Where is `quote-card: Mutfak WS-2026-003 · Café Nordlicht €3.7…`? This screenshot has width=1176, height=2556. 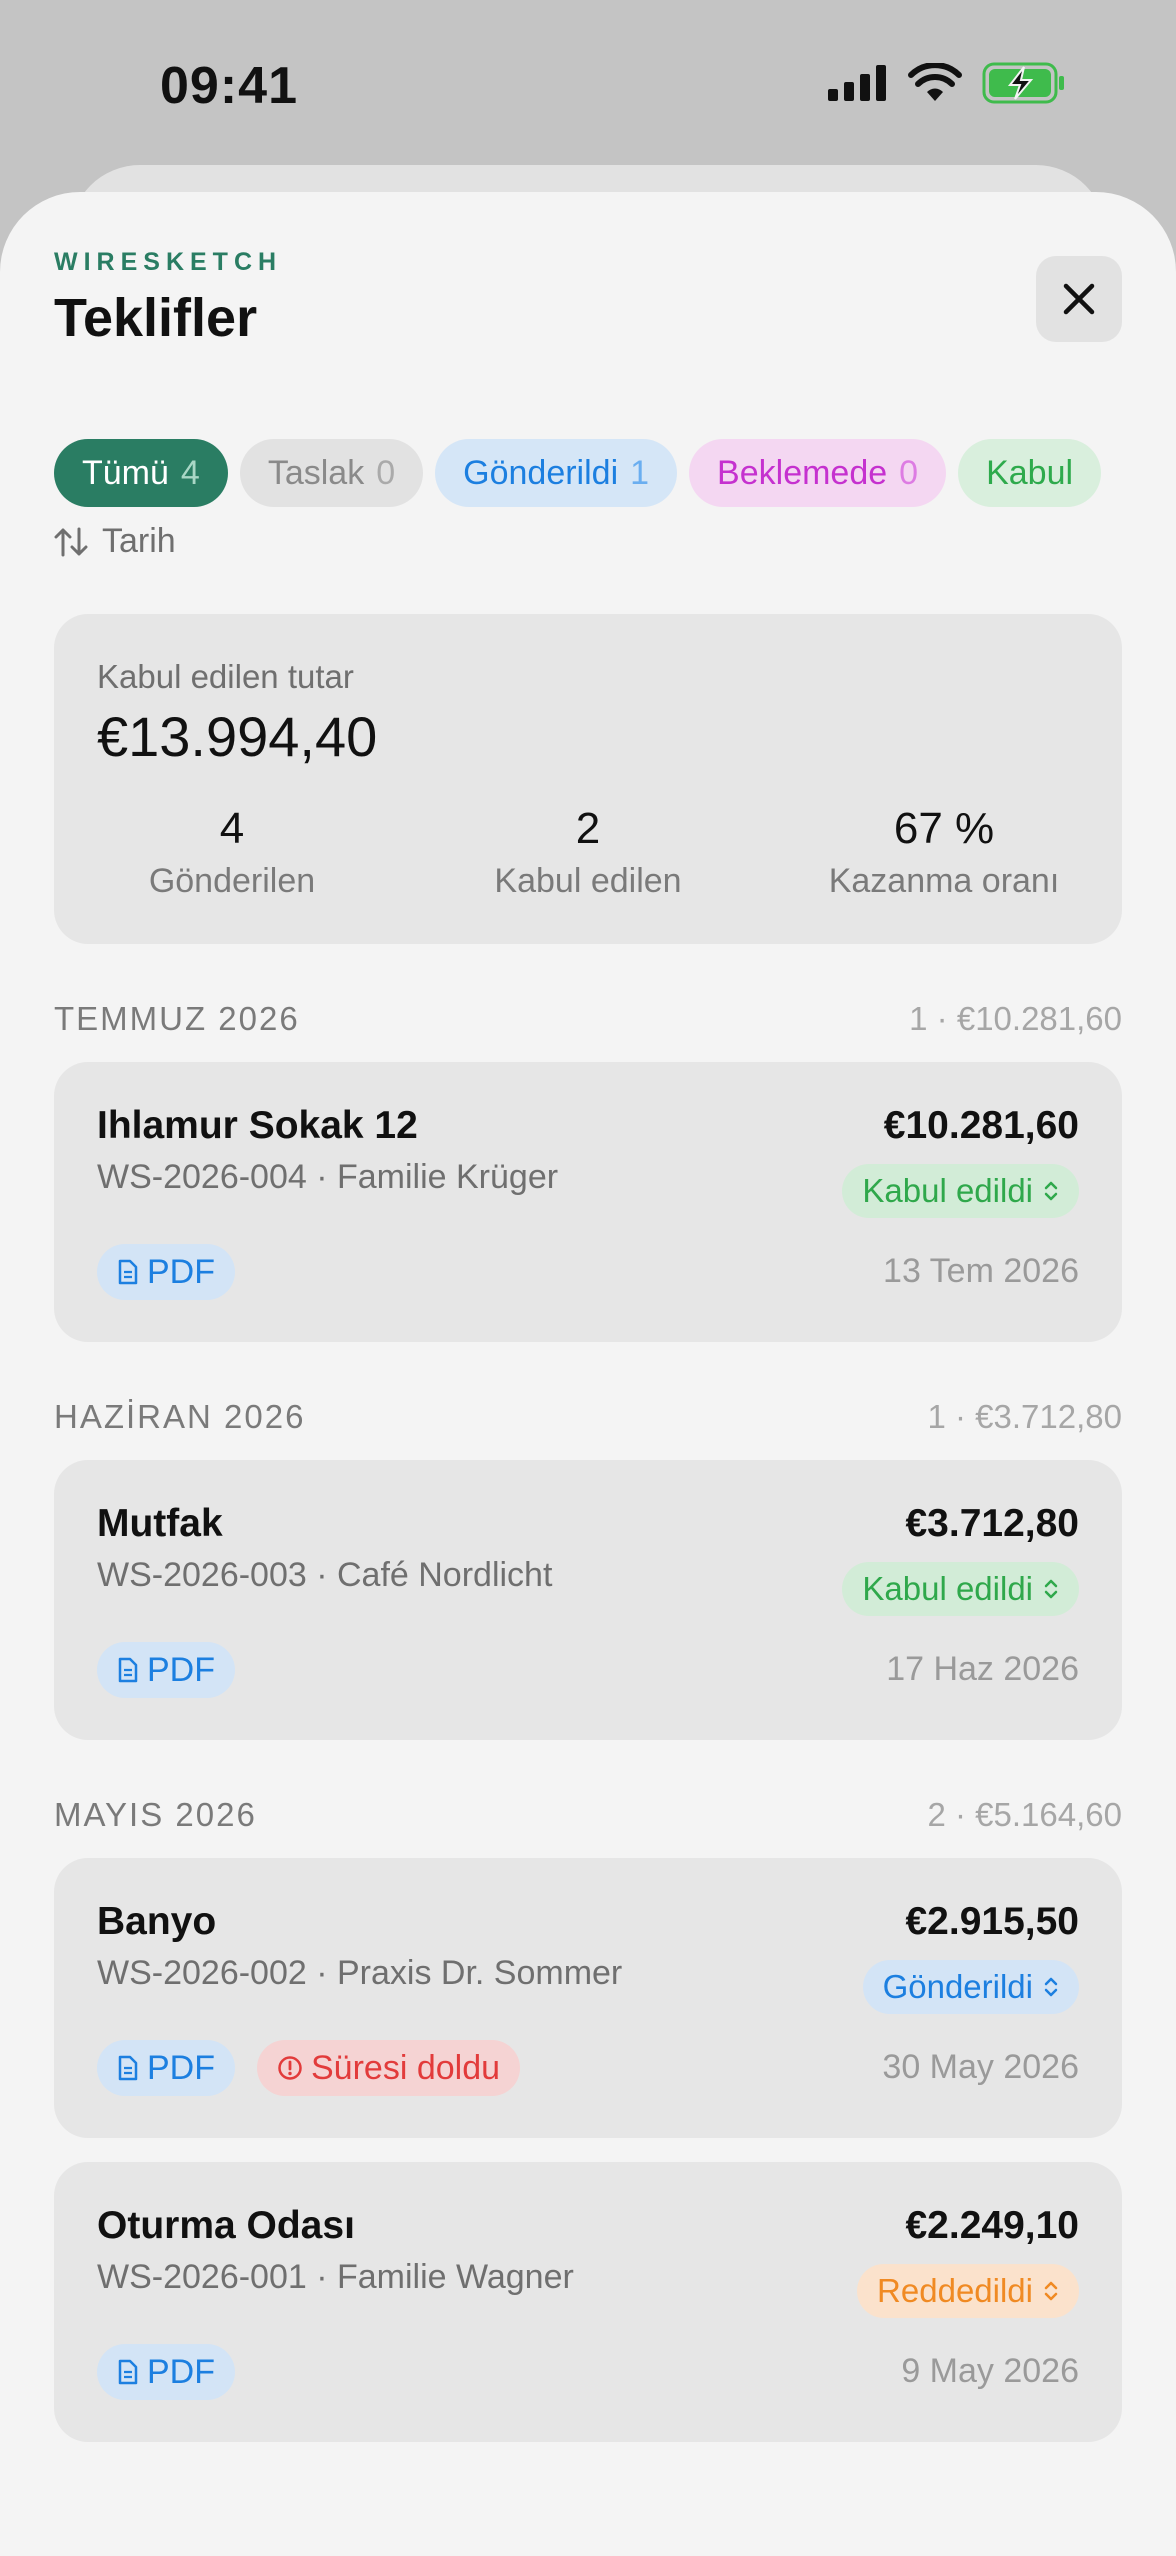 quote-card: Mutfak WS-2026-003 · Café Nordlicht €3.7… is located at coordinates (588, 1600).